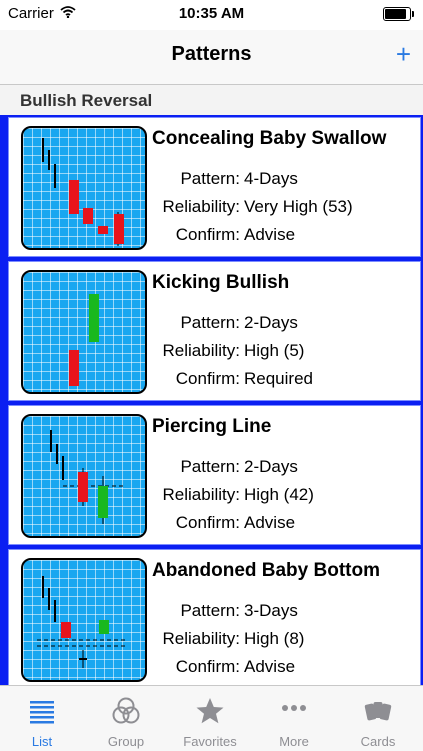 This screenshot has width=423, height=751. I want to click on pattern-name: Concealing Baby Swallow, so click(269, 138).